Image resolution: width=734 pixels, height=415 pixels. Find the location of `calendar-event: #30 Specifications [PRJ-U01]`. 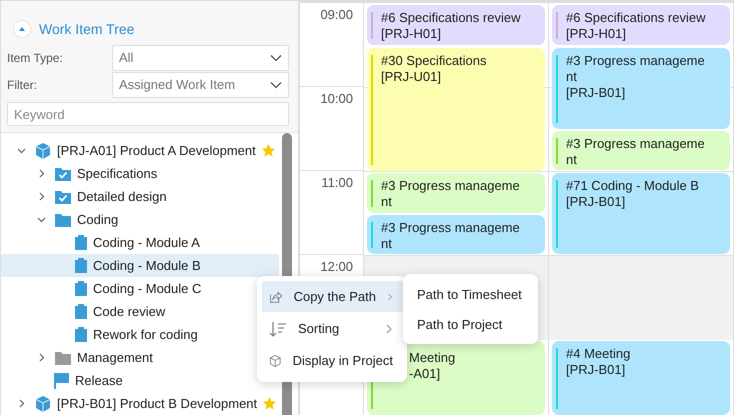

calendar-event: #30 Specifications [PRJ-U01] is located at coordinates (456, 109).